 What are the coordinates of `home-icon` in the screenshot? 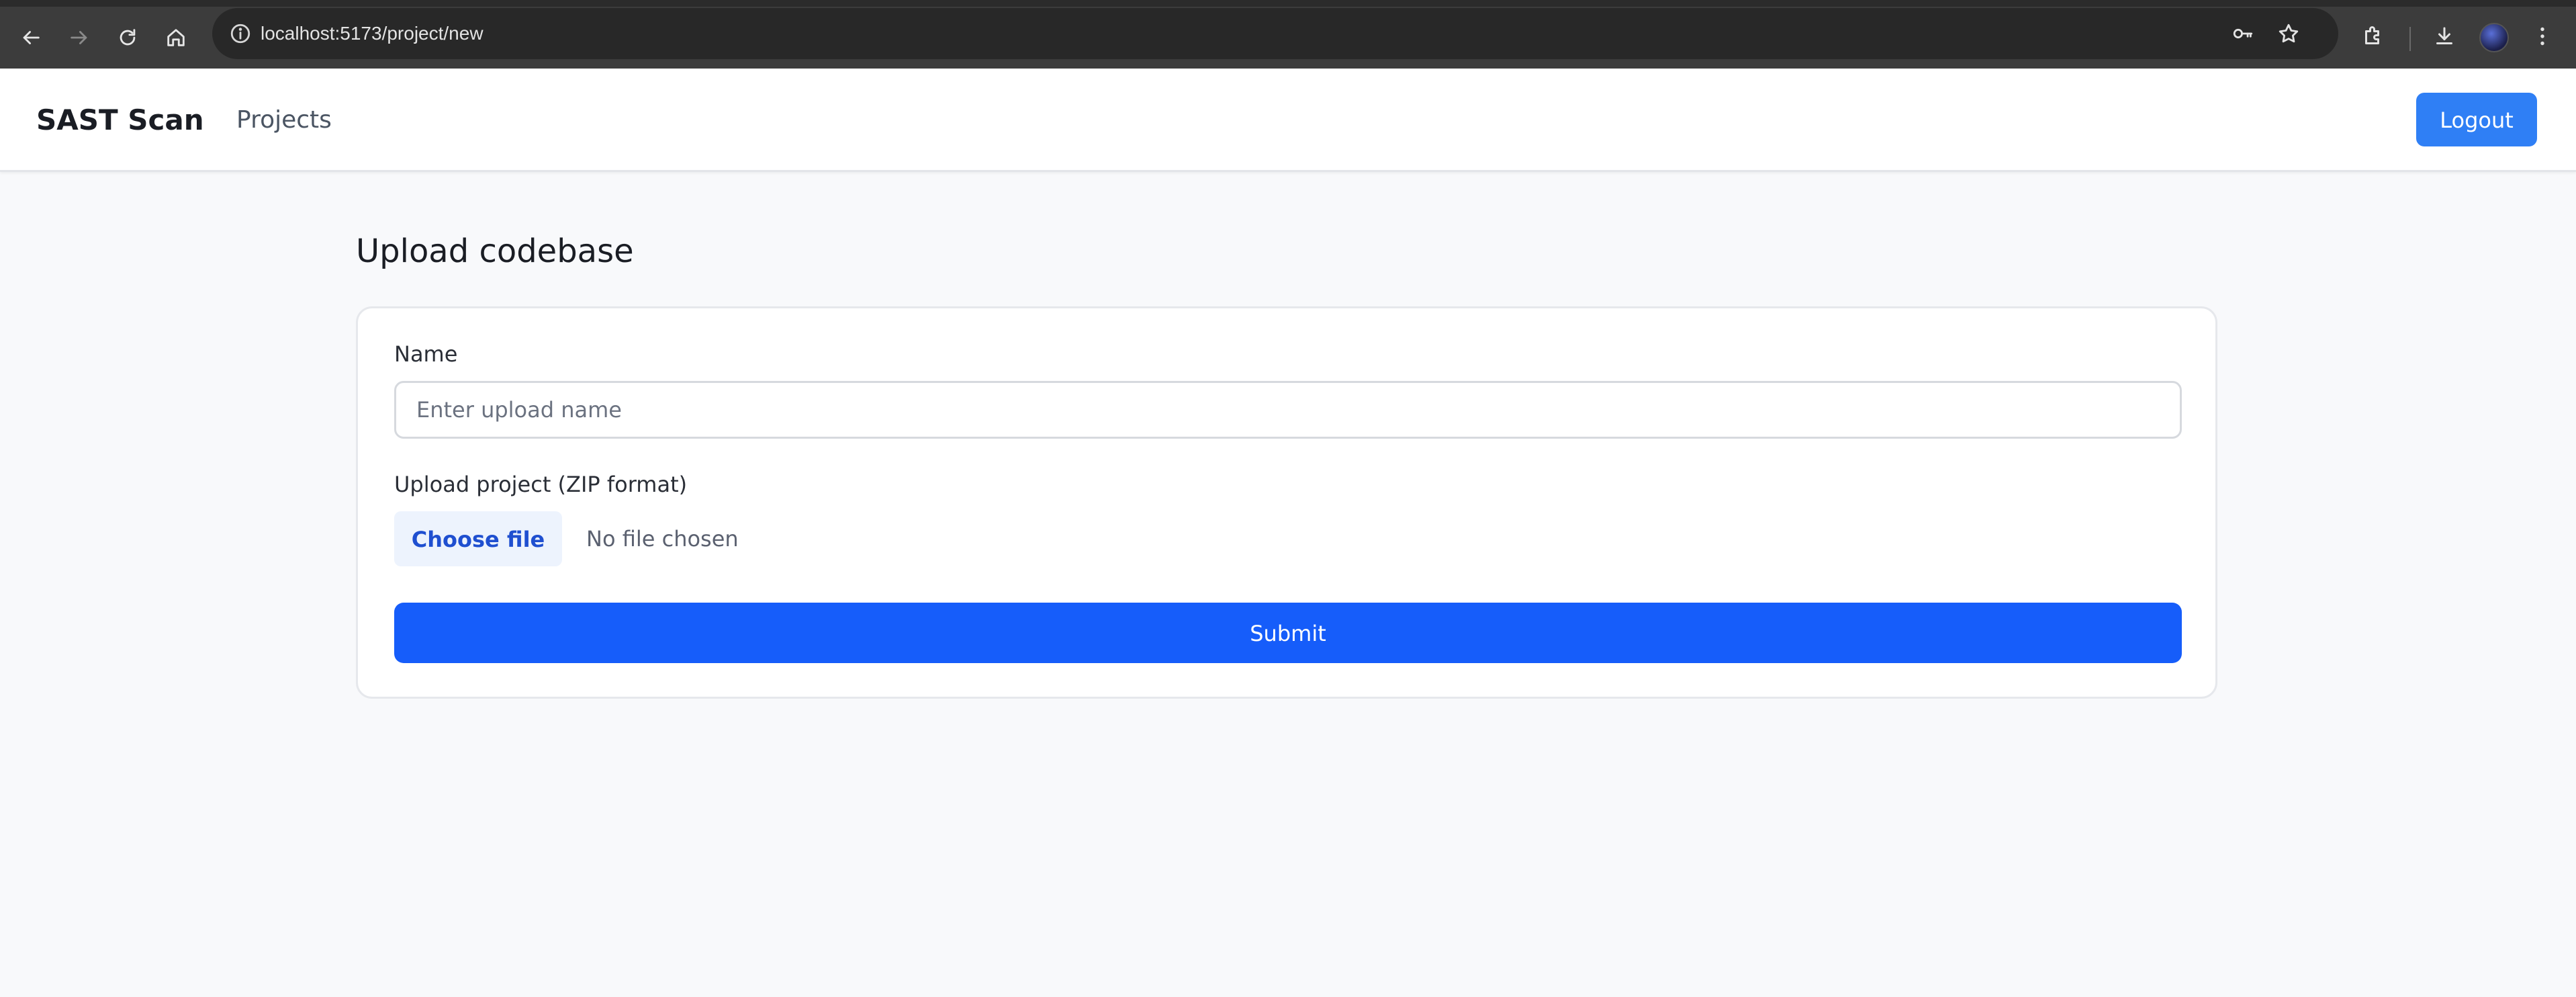 It's located at (175, 37).